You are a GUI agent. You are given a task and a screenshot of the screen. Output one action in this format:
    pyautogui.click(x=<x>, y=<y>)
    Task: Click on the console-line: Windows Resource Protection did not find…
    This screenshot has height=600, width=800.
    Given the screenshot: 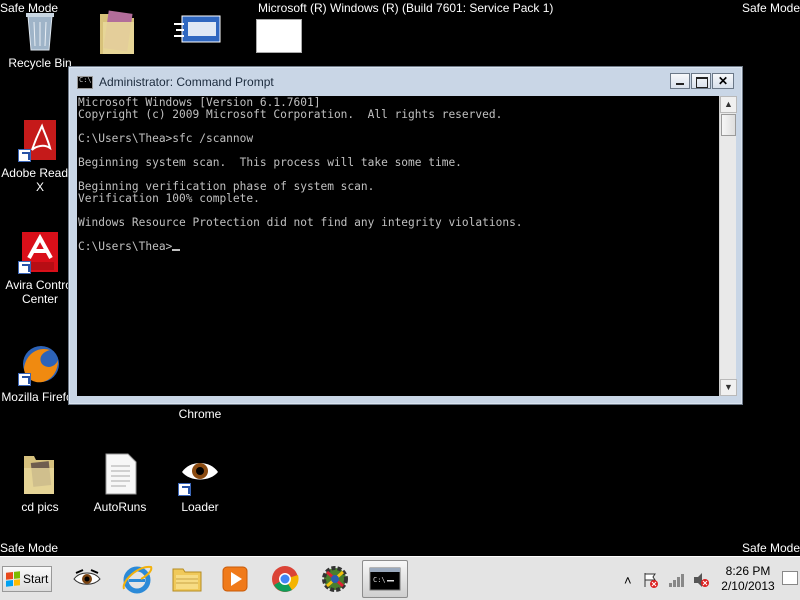 What is the action you would take?
    pyautogui.click(x=300, y=222)
    